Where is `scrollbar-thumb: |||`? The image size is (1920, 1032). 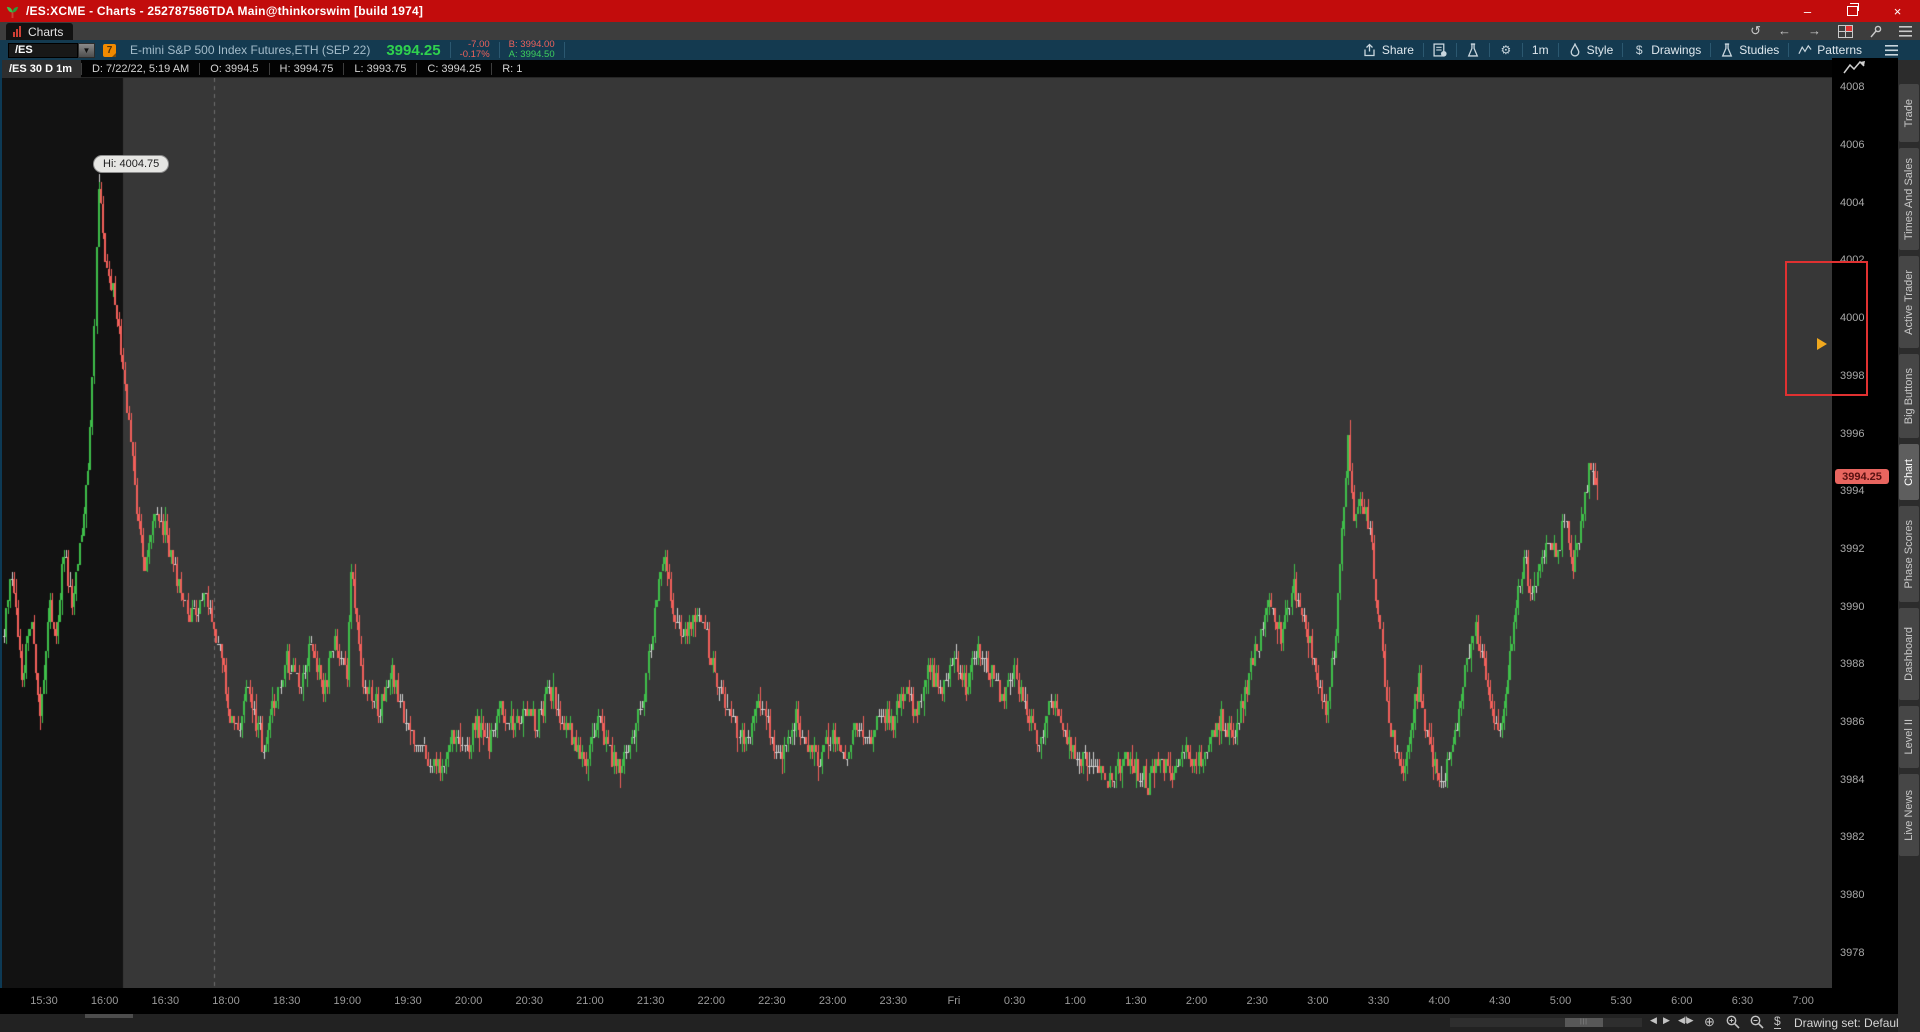
scrollbar-thumb: ||| is located at coordinates (1584, 1022).